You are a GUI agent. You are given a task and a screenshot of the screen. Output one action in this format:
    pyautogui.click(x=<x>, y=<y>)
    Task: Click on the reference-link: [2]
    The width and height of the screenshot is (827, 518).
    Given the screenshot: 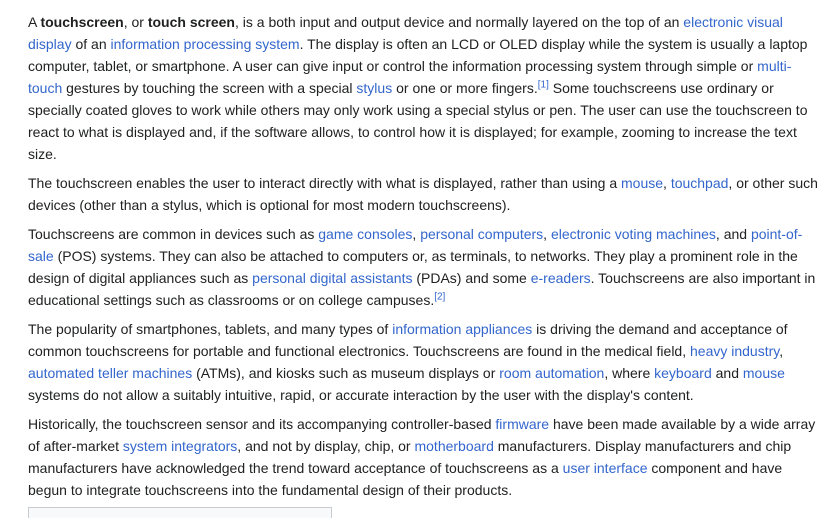 What is the action you would take?
    pyautogui.click(x=439, y=296)
    